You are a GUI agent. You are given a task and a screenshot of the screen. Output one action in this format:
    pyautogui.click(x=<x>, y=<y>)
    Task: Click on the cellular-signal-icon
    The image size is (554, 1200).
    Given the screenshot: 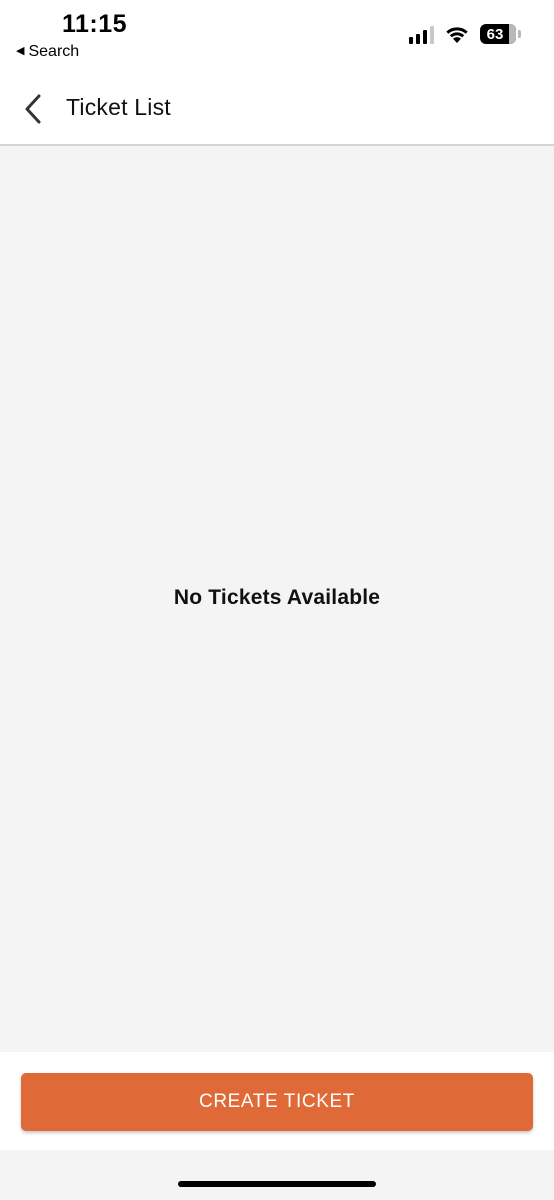 What is the action you would take?
    pyautogui.click(x=421, y=34)
    